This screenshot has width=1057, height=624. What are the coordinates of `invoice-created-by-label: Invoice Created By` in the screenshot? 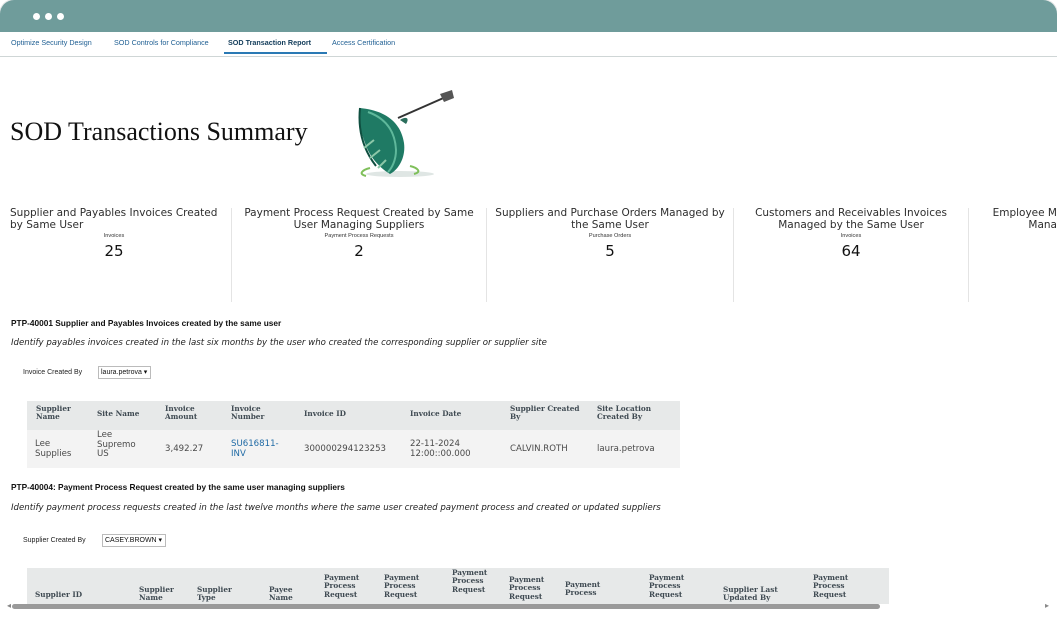 It's located at (53, 372).